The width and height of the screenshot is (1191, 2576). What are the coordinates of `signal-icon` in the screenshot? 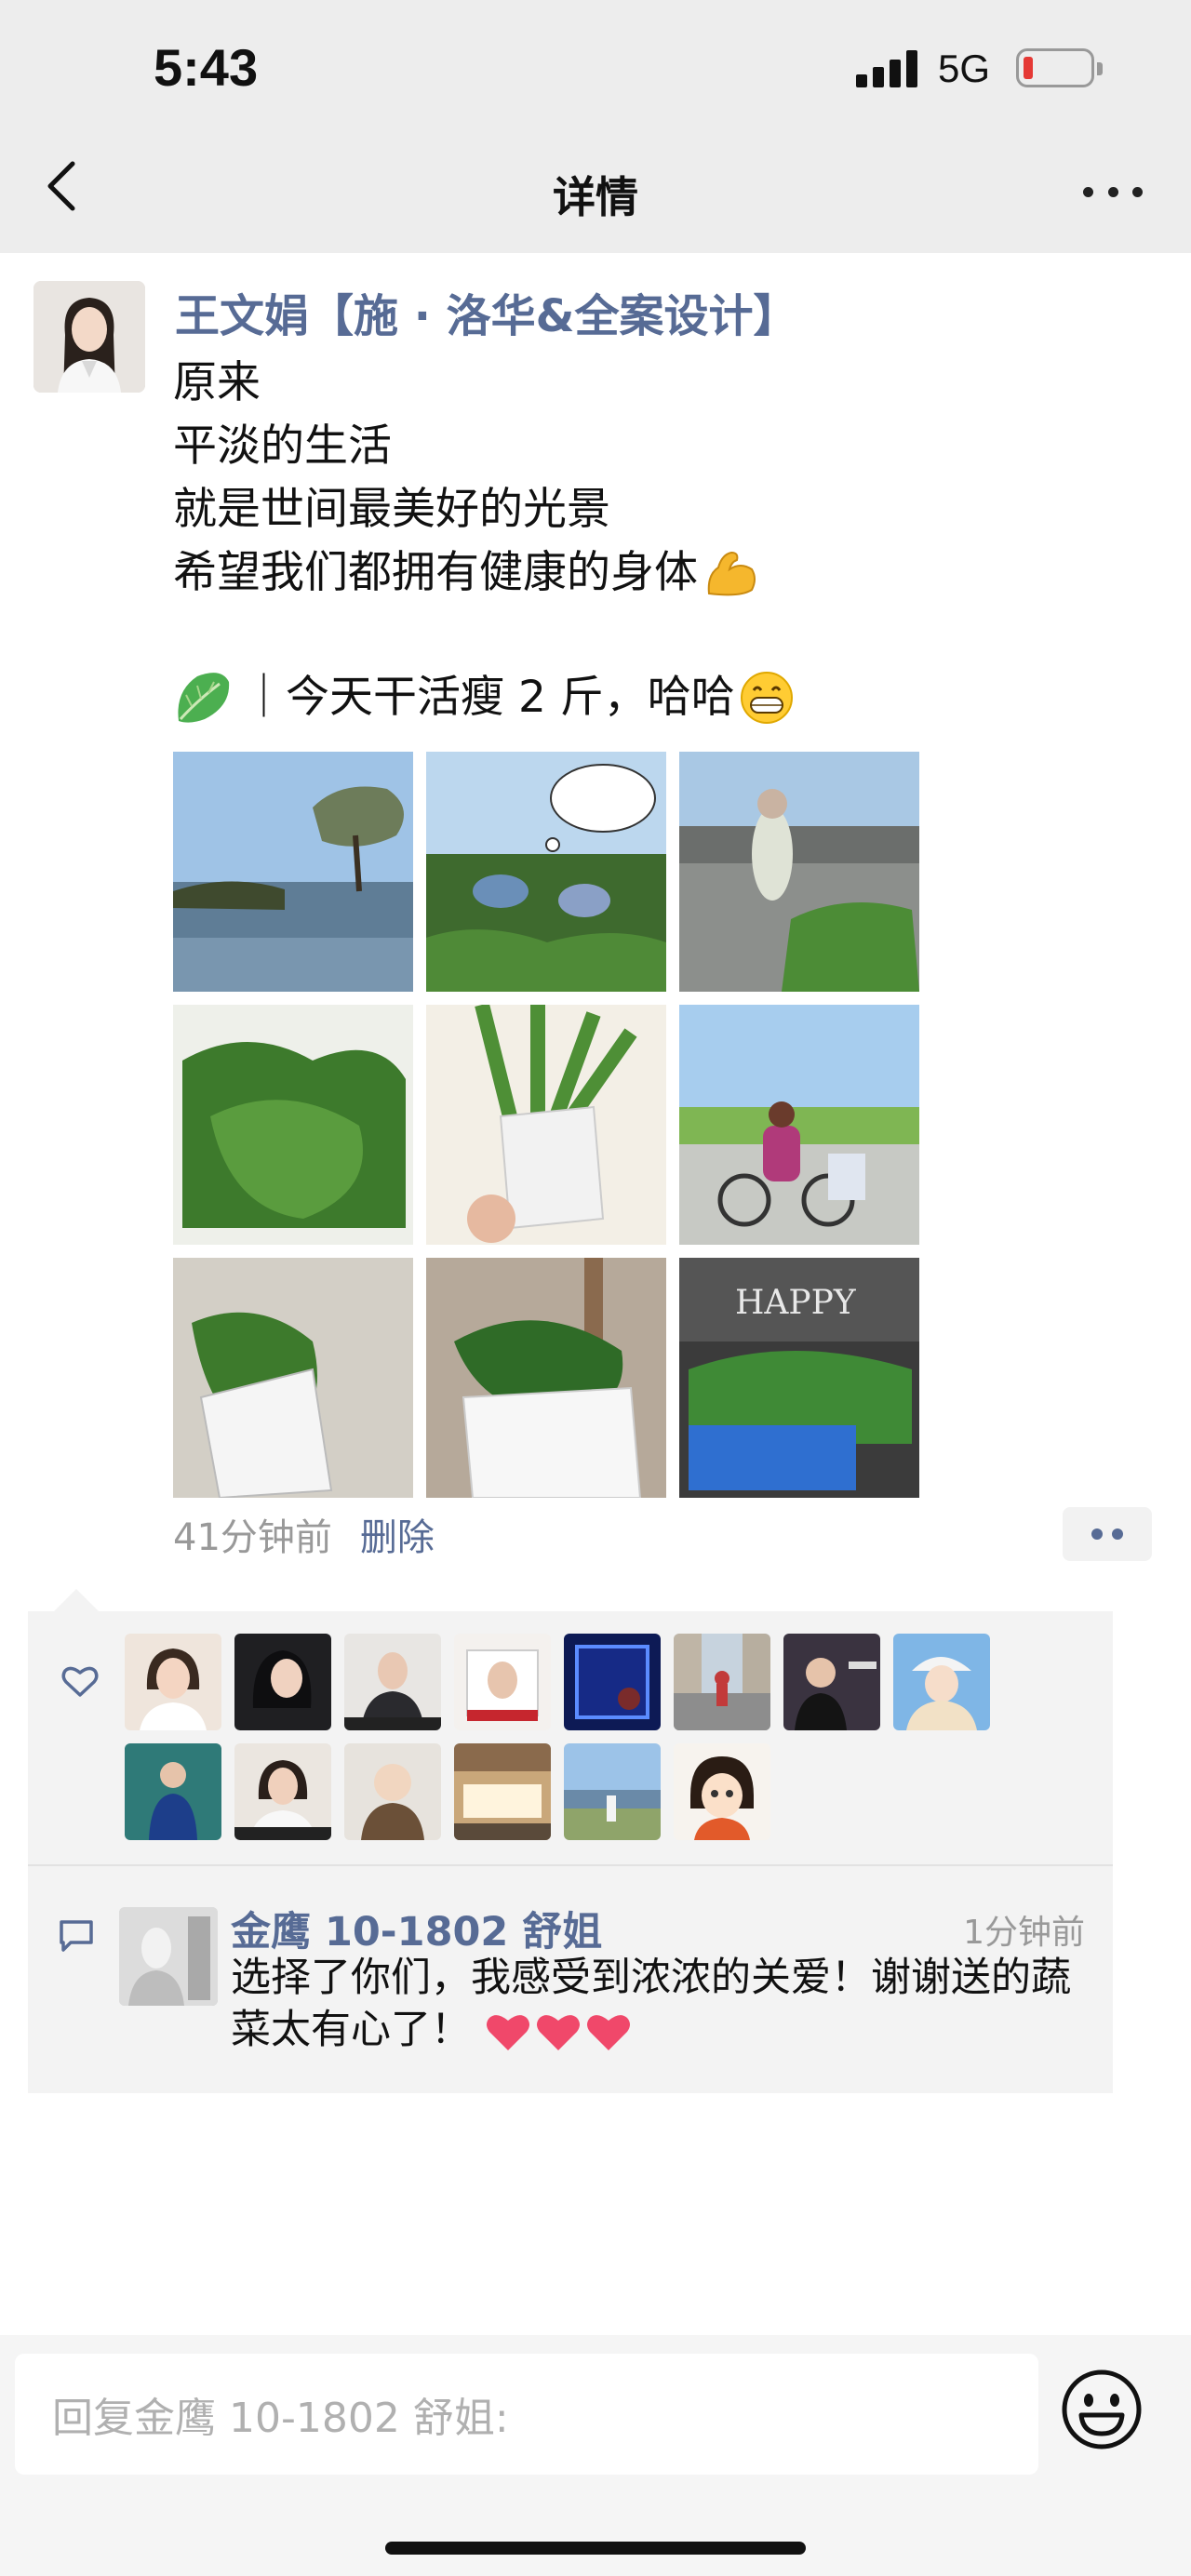 It's located at (886, 68).